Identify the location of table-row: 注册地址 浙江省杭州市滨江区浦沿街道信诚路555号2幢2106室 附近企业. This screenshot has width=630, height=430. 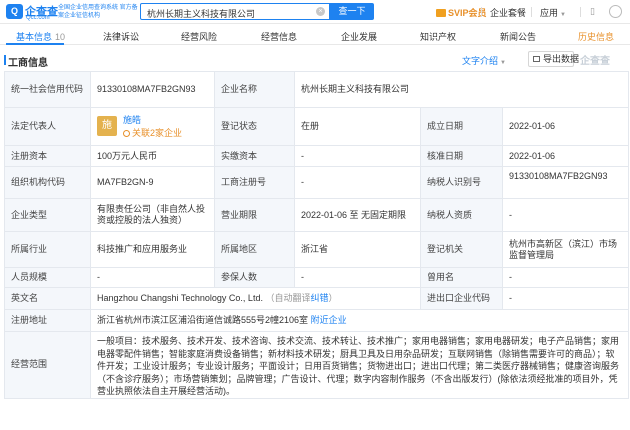
(317, 320).